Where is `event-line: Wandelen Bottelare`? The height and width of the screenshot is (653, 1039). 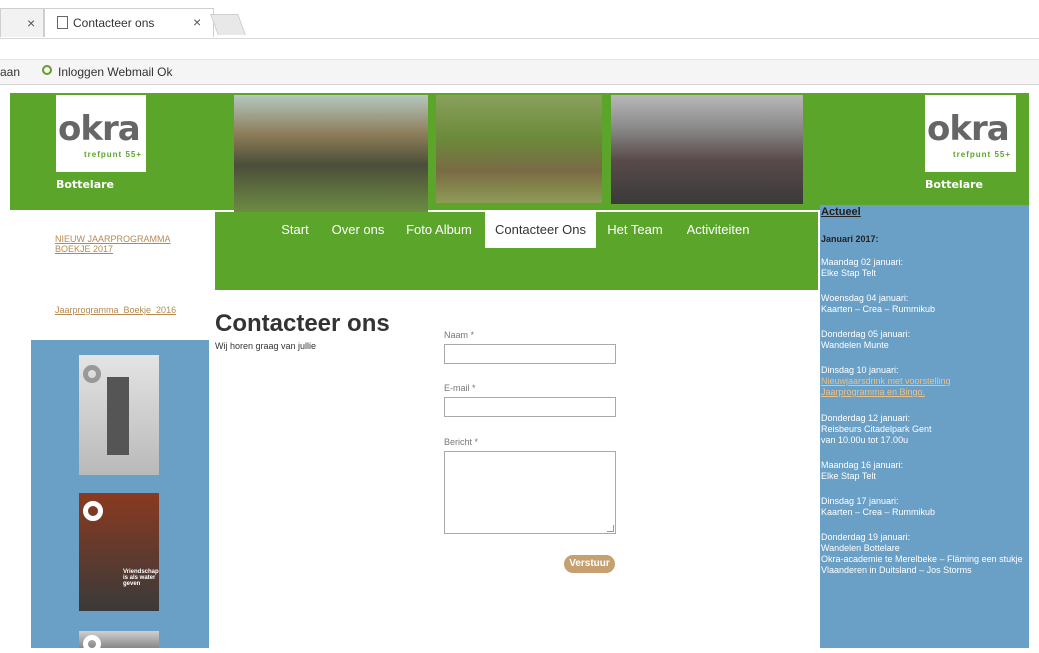 event-line: Wandelen Bottelare is located at coordinates (860, 548).